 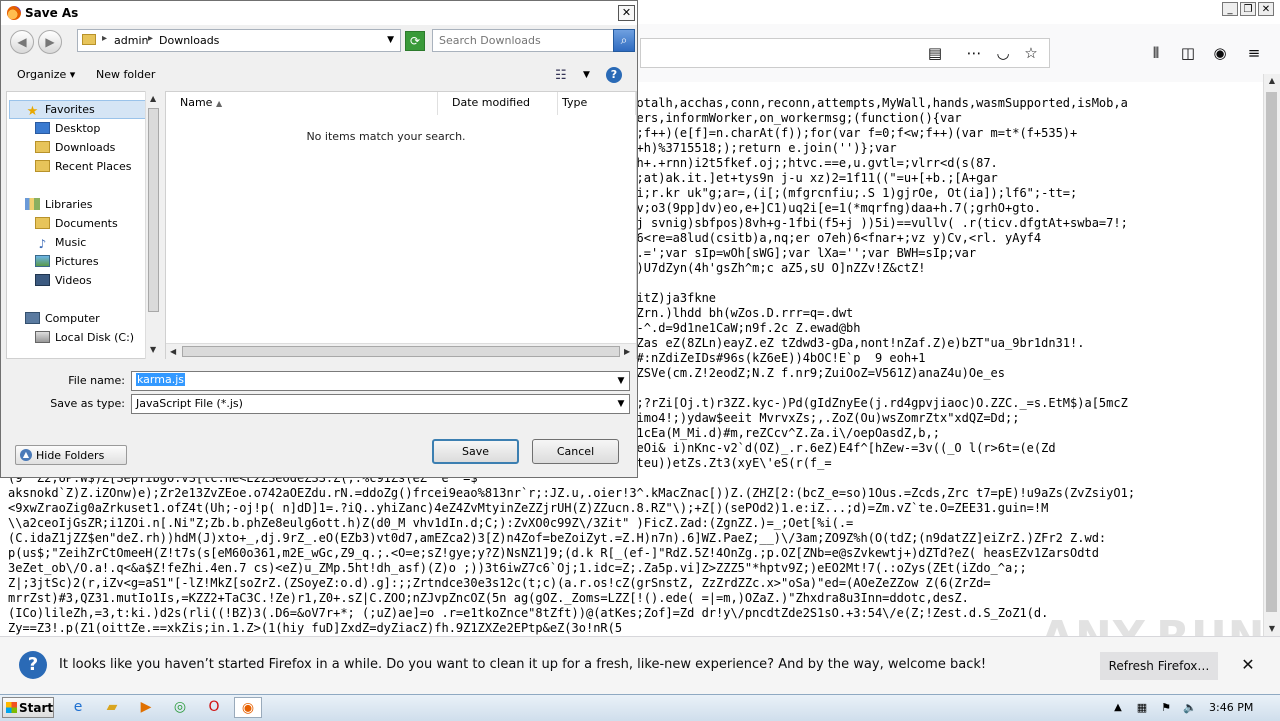 What do you see at coordinates (62, 318) in the screenshot?
I see `sidebar-item-computer: Computer` at bounding box center [62, 318].